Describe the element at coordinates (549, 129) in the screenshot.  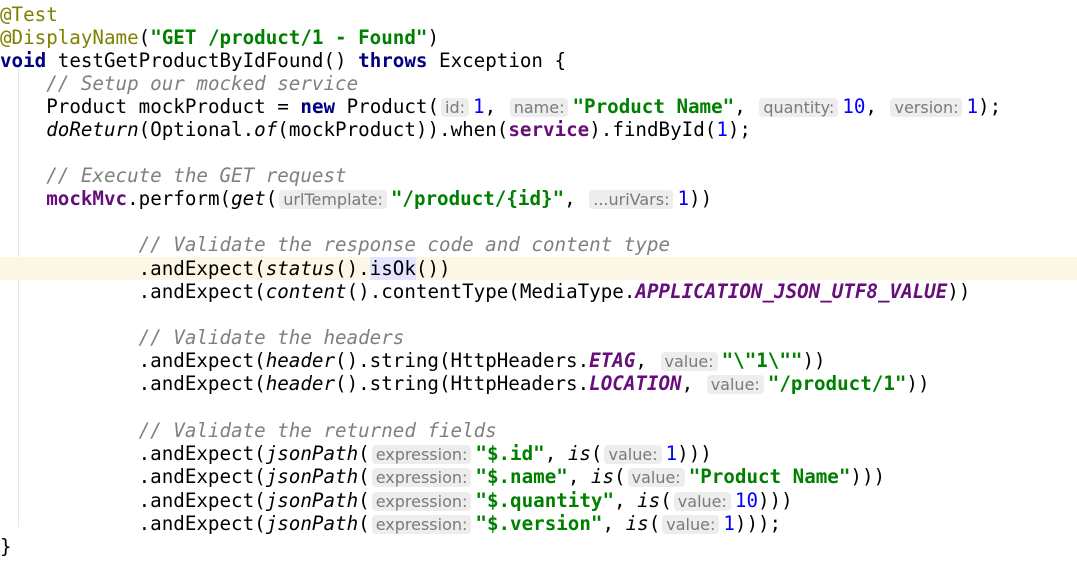
I see `service-field: service` at that location.